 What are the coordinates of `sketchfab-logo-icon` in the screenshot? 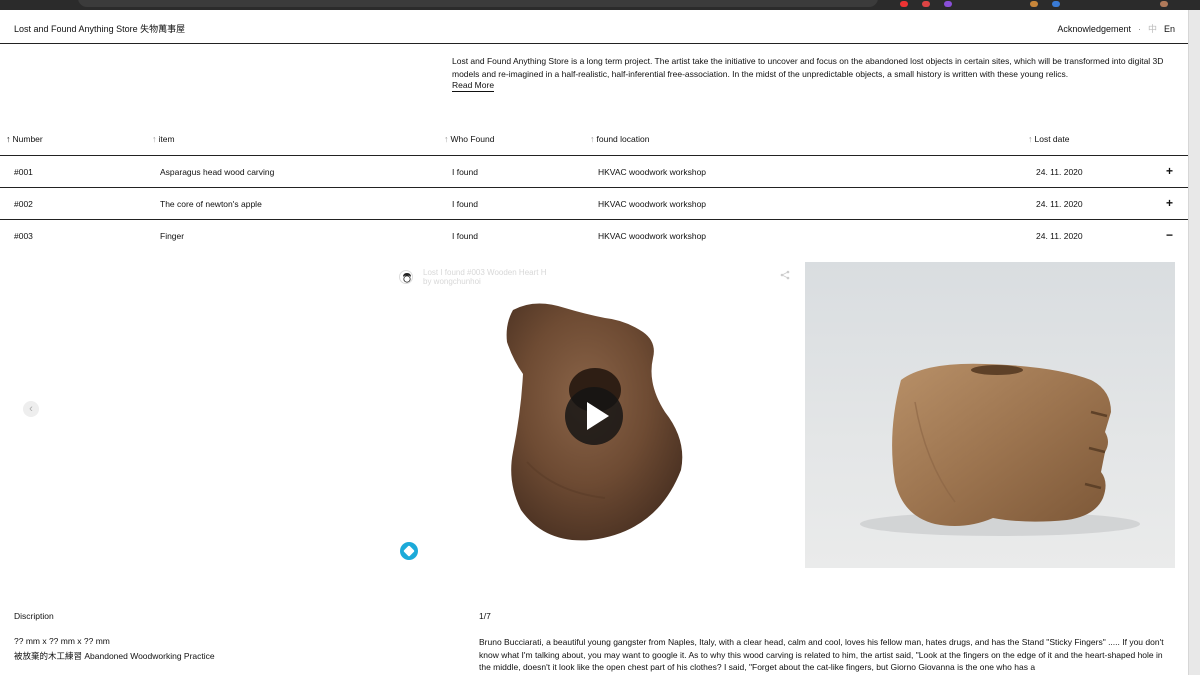 It's located at (409, 551).